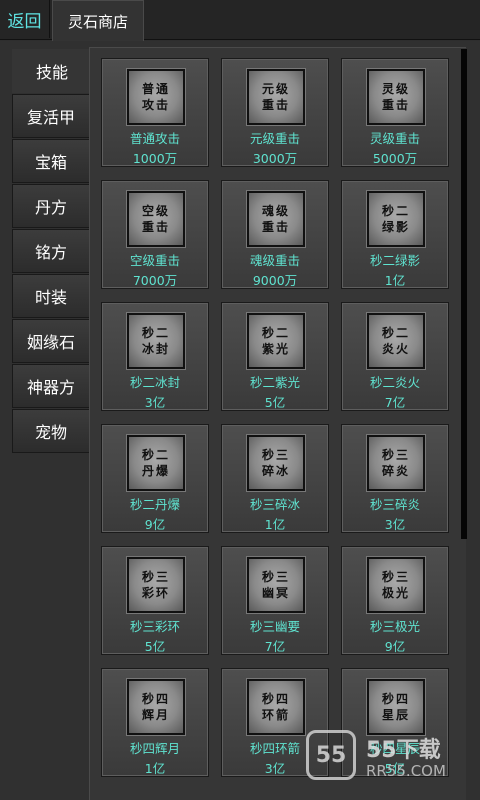 The height and width of the screenshot is (800, 480). I want to click on skill-scroll-icon: 秒三幽冥, so click(276, 585).